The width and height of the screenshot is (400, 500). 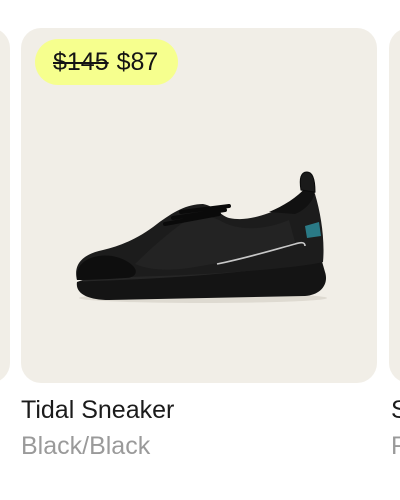 What do you see at coordinates (5, 205) in the screenshot?
I see `previous-product-card` at bounding box center [5, 205].